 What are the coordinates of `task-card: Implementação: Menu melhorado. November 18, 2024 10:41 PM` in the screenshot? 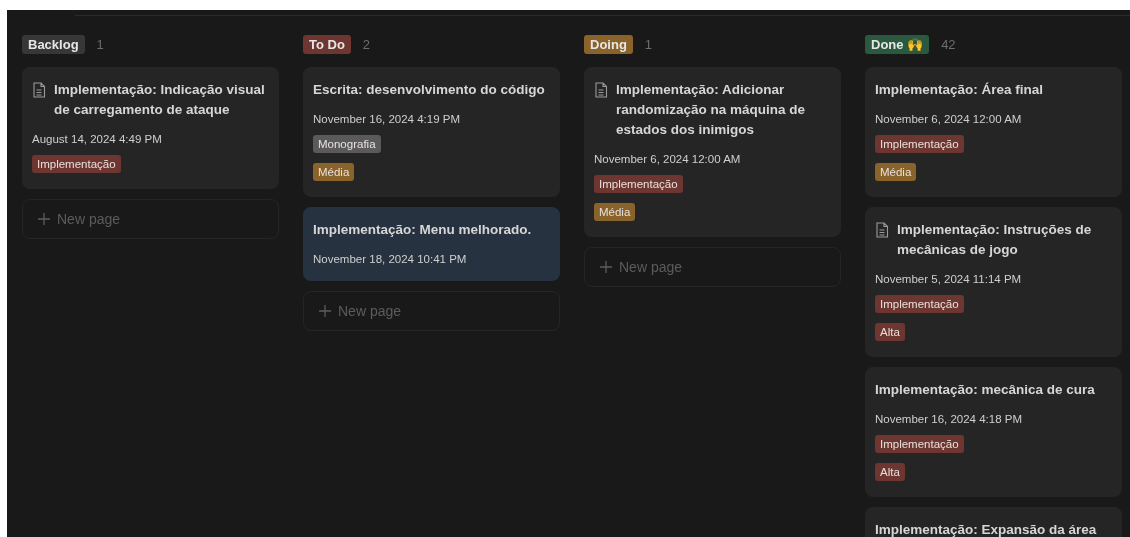 It's located at (431, 244).